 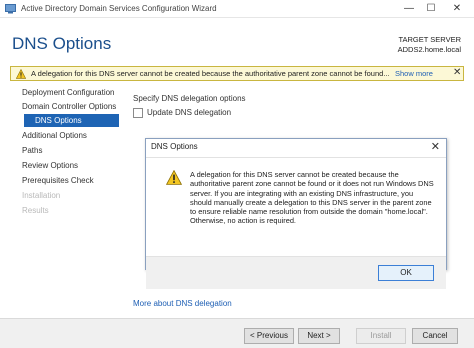 I want to click on ok-button: OK, so click(x=406, y=273).